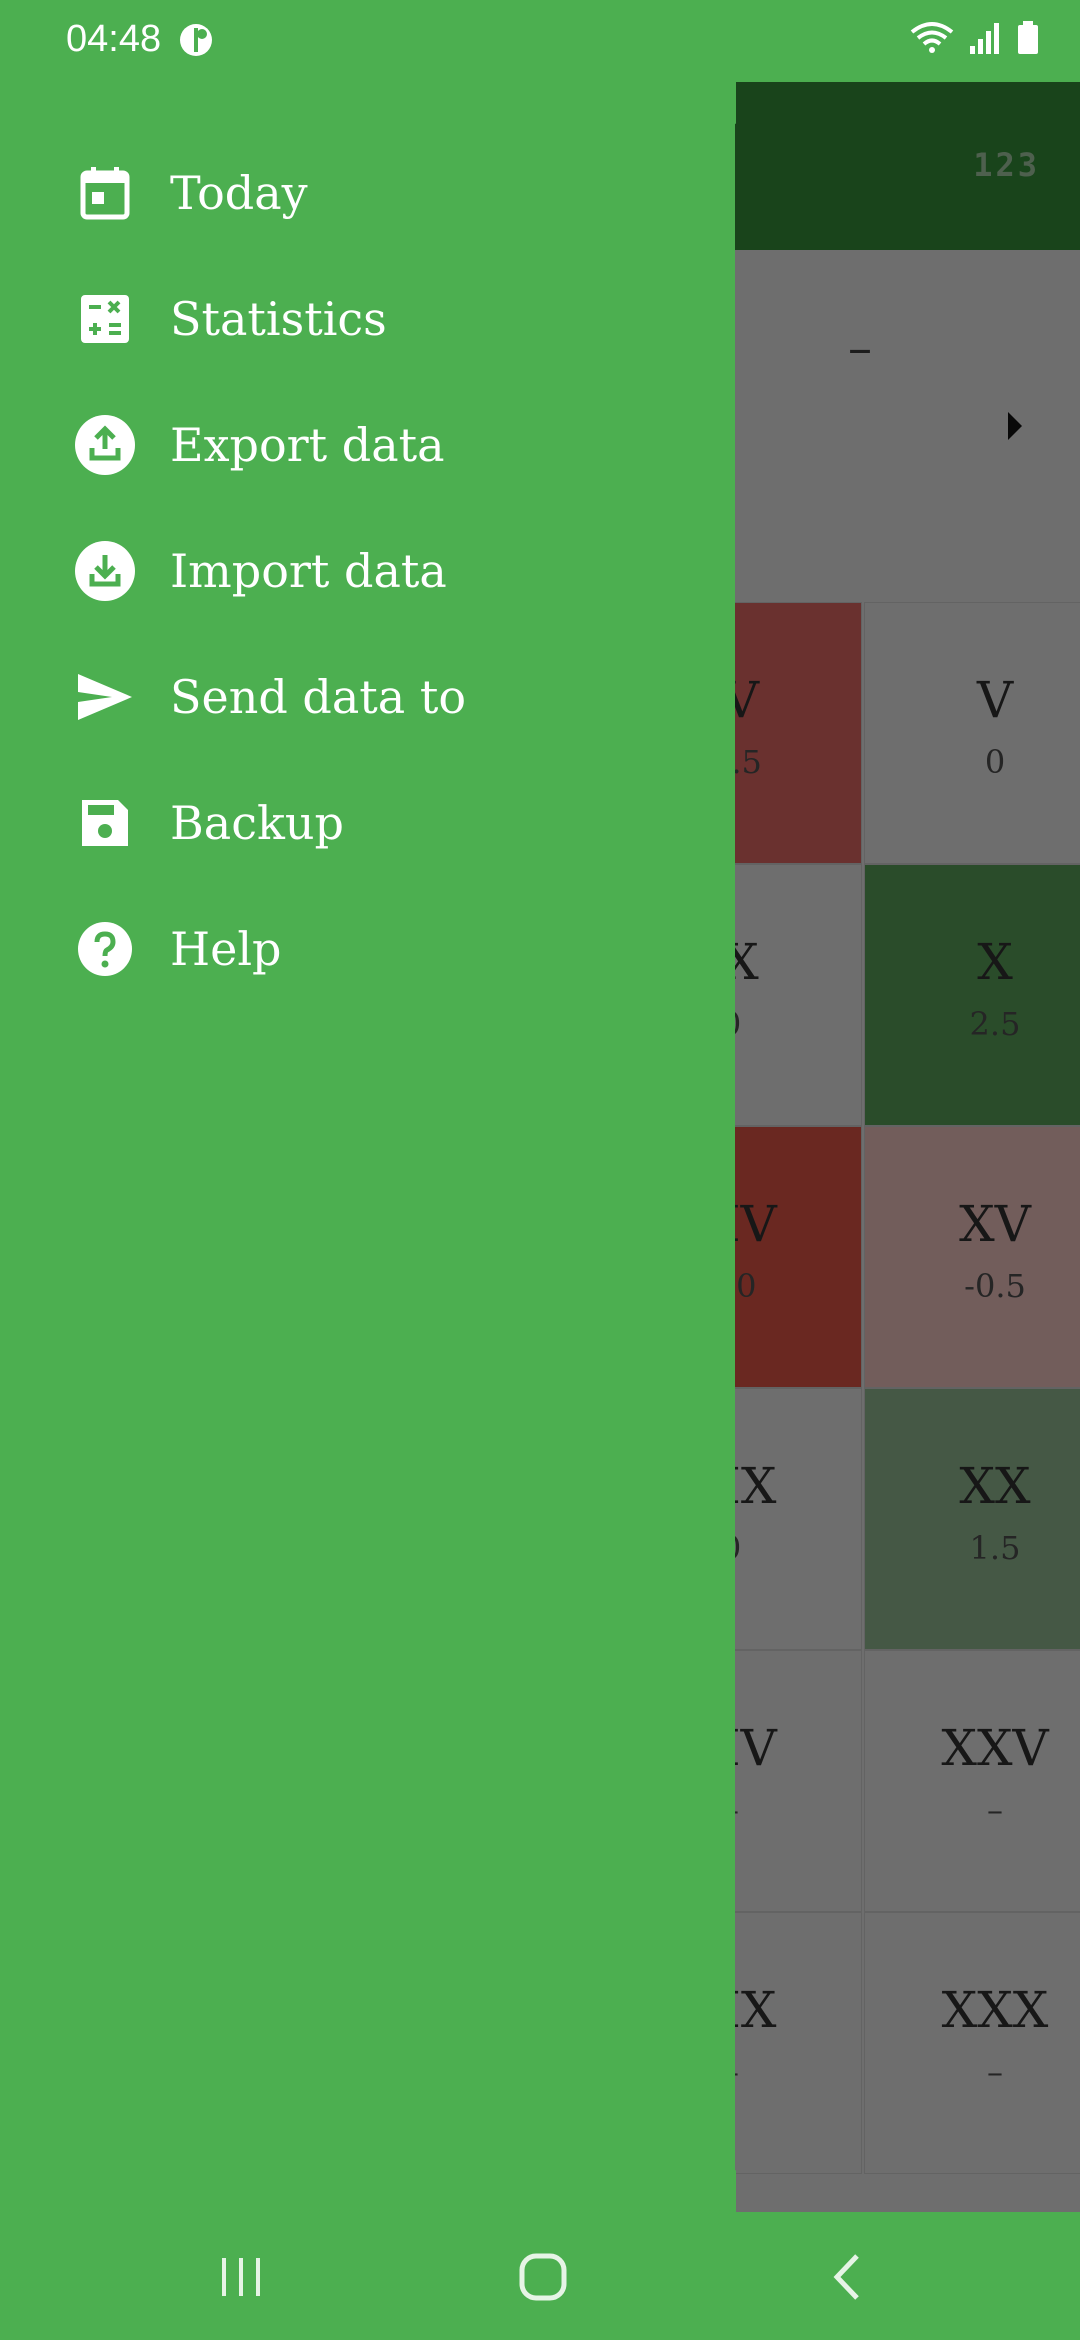 The image size is (1080, 2340). What do you see at coordinates (105, 823) in the screenshot?
I see `save-icon` at bounding box center [105, 823].